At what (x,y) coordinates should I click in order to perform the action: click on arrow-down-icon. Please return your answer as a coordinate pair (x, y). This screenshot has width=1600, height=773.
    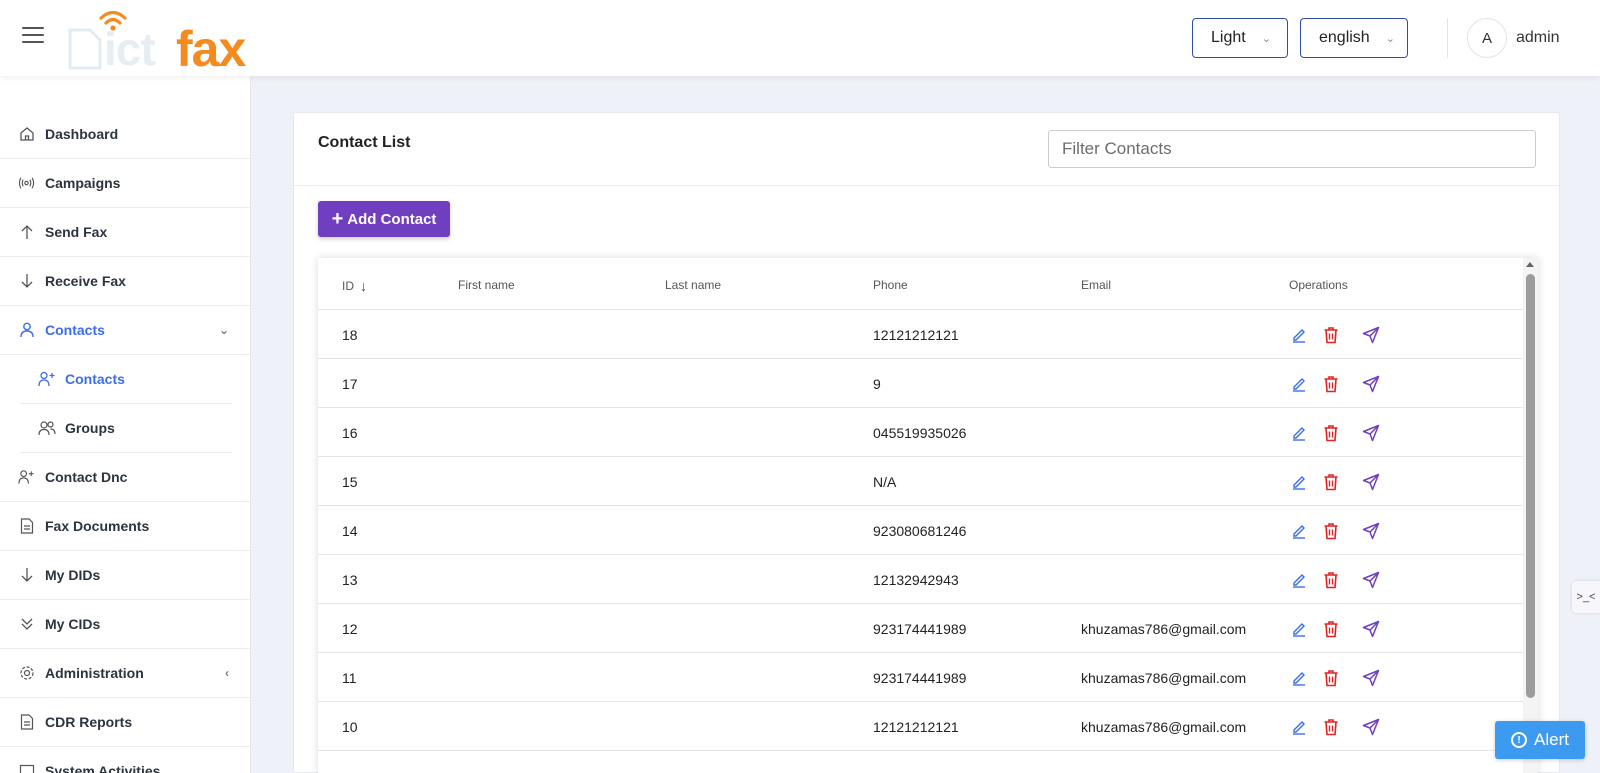
    Looking at the image, I should click on (26, 281).